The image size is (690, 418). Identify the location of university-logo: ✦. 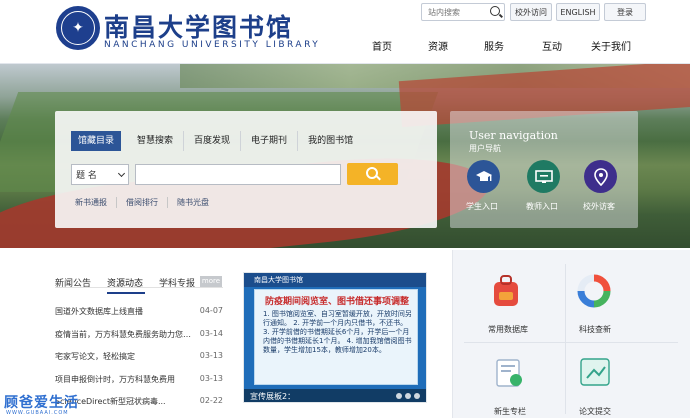
(78, 28).